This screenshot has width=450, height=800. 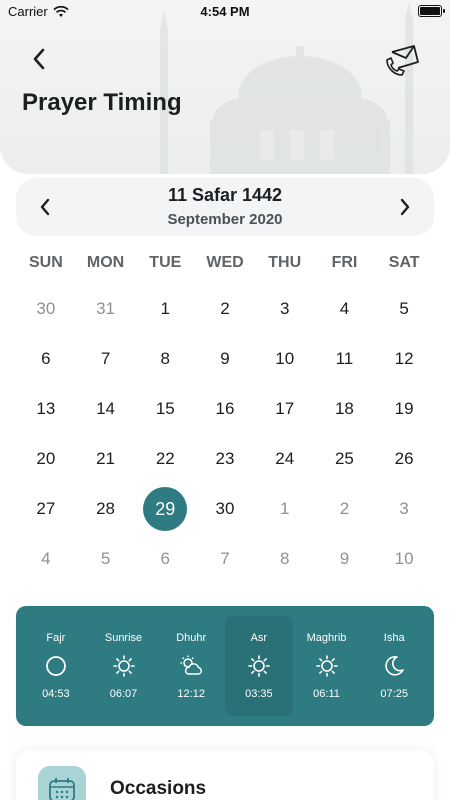 I want to click on occasions-label: Occasions, so click(x=158, y=788).